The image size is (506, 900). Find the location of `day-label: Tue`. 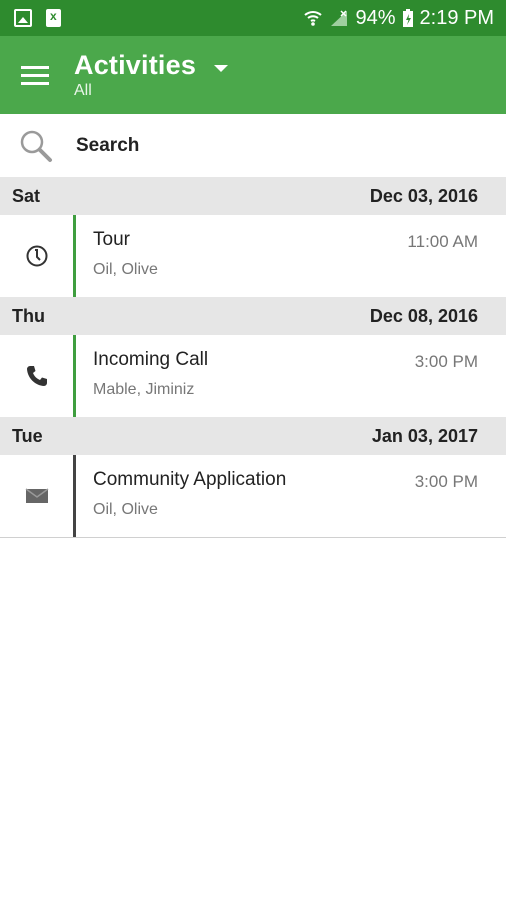

day-label: Tue is located at coordinates (27, 435).